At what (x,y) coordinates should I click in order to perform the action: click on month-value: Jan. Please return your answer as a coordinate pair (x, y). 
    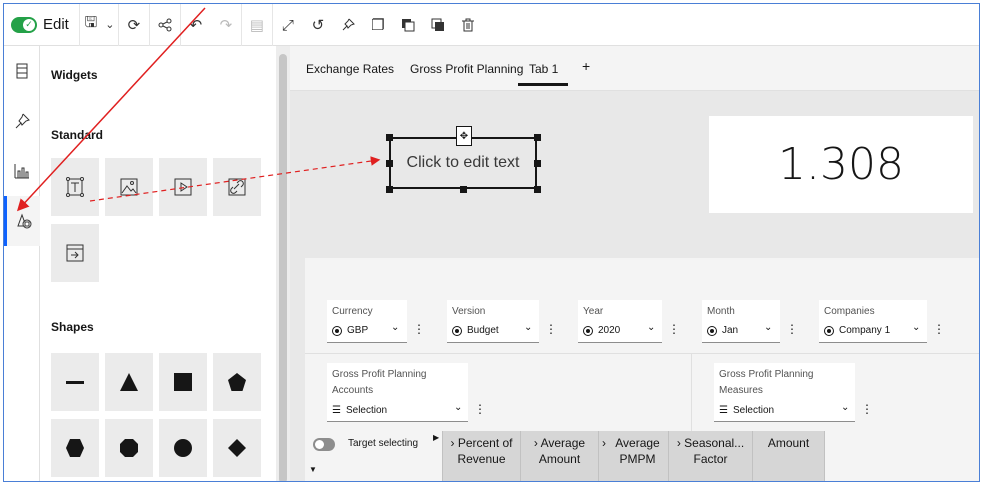
    Looking at the image, I should click on (730, 330).